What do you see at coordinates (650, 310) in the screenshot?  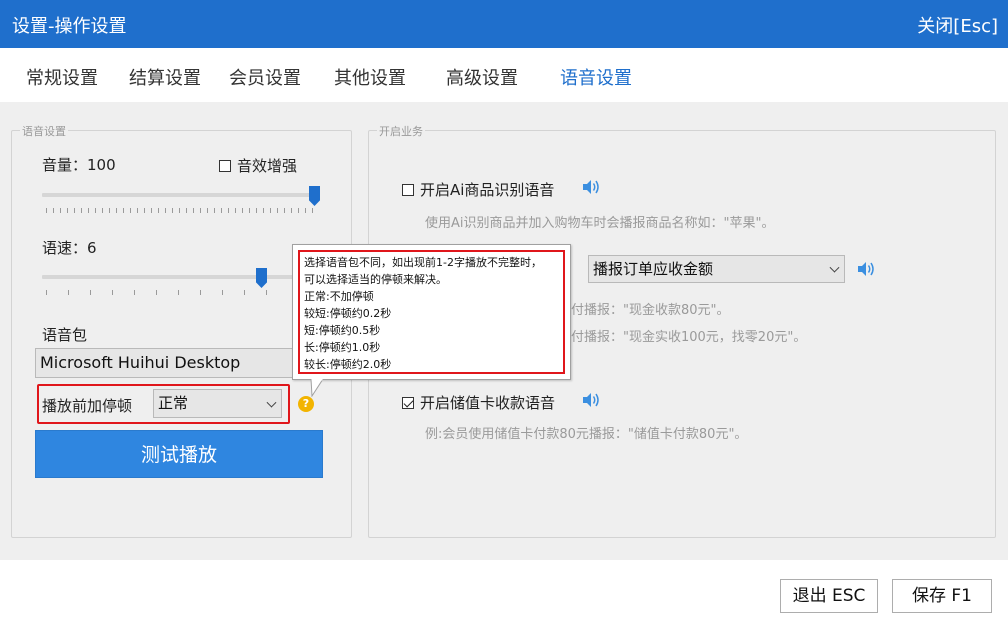 I see `order-amount-hint-1: 付播报："现金收款80元"。` at bounding box center [650, 310].